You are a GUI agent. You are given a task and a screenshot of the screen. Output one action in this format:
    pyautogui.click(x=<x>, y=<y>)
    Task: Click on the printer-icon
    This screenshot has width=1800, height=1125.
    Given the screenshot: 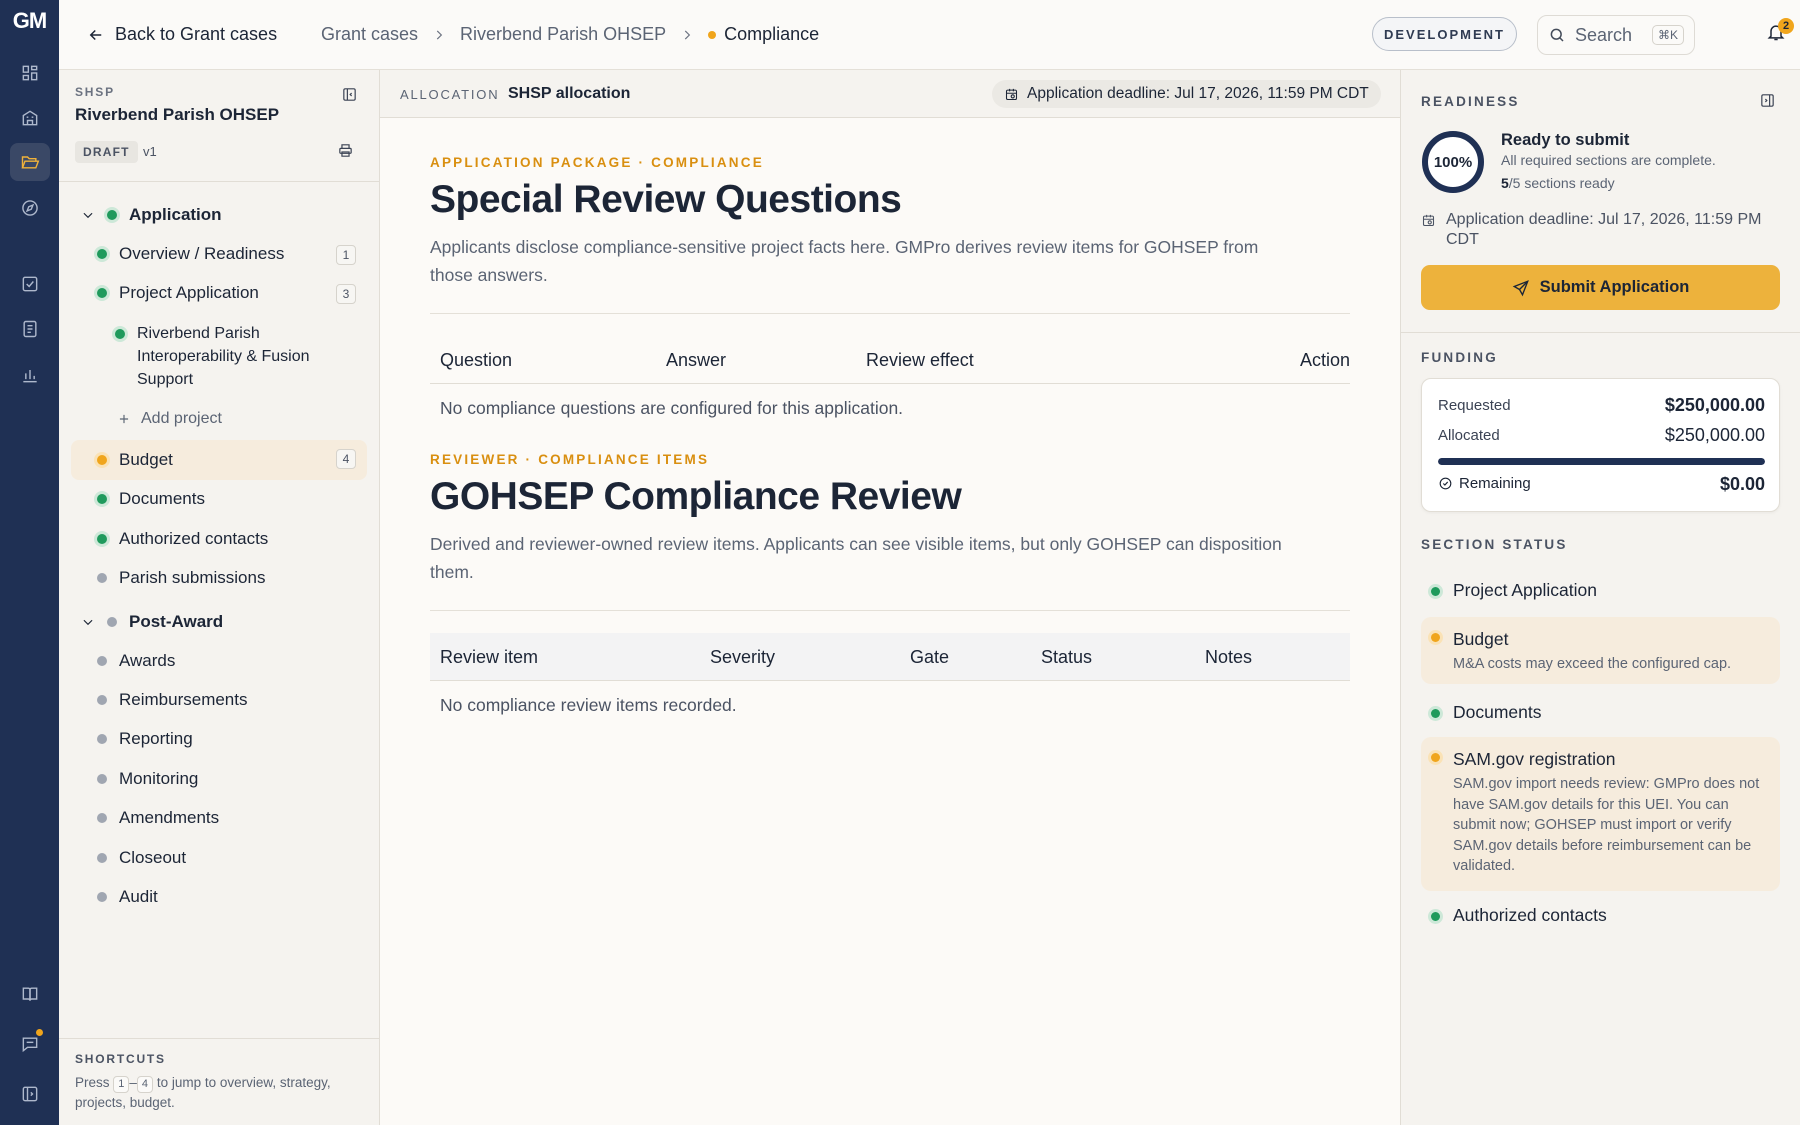 What is the action you would take?
    pyautogui.click(x=345, y=150)
    